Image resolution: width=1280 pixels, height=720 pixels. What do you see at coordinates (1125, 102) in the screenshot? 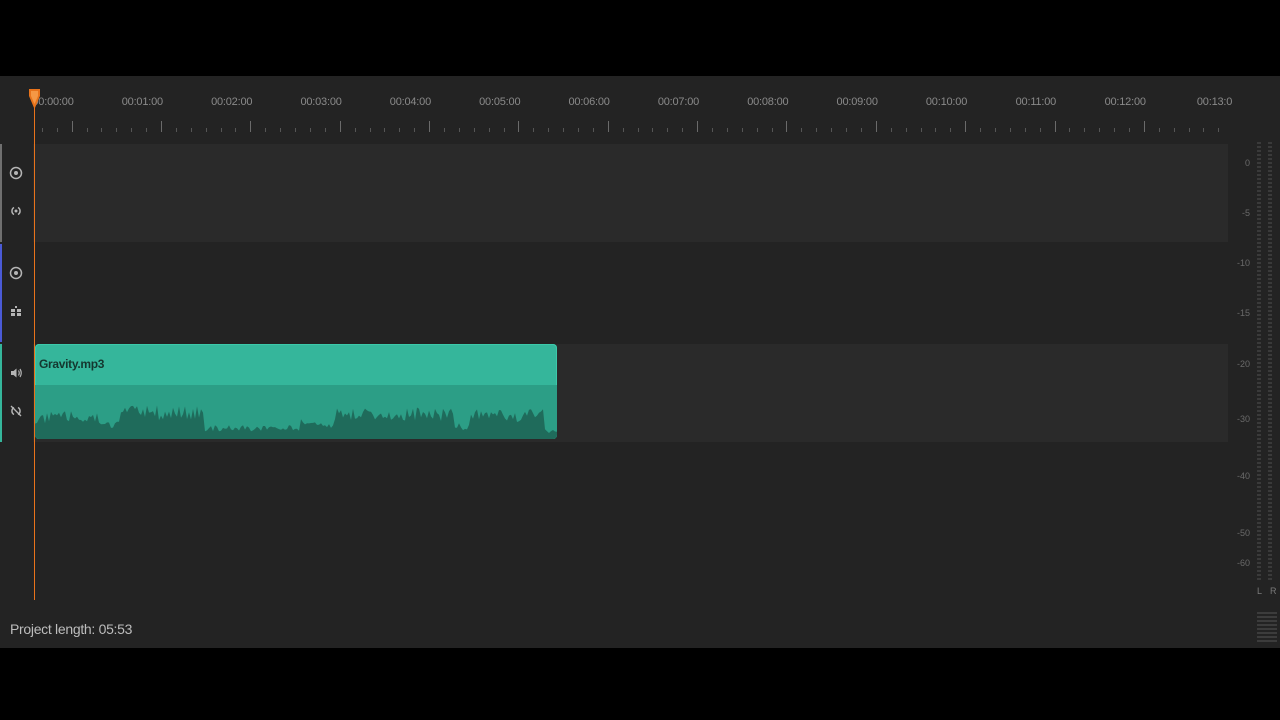
I see `ruler-label: 00:12:00` at bounding box center [1125, 102].